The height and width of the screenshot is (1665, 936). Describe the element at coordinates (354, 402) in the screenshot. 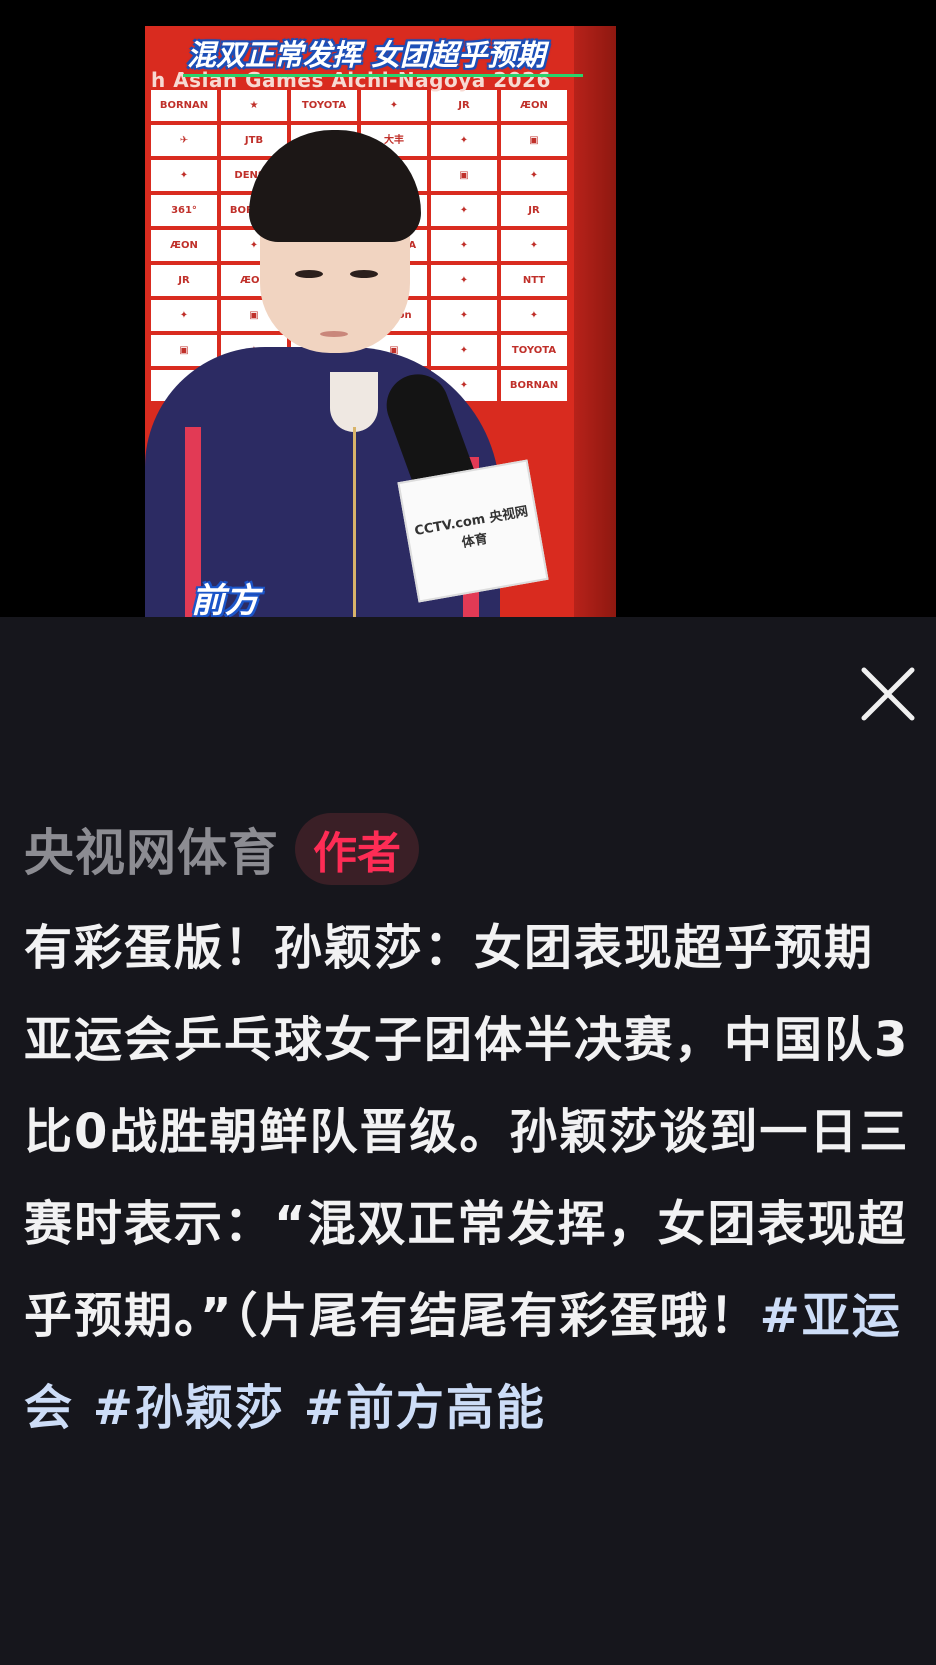

I see `athlete-collar` at that location.